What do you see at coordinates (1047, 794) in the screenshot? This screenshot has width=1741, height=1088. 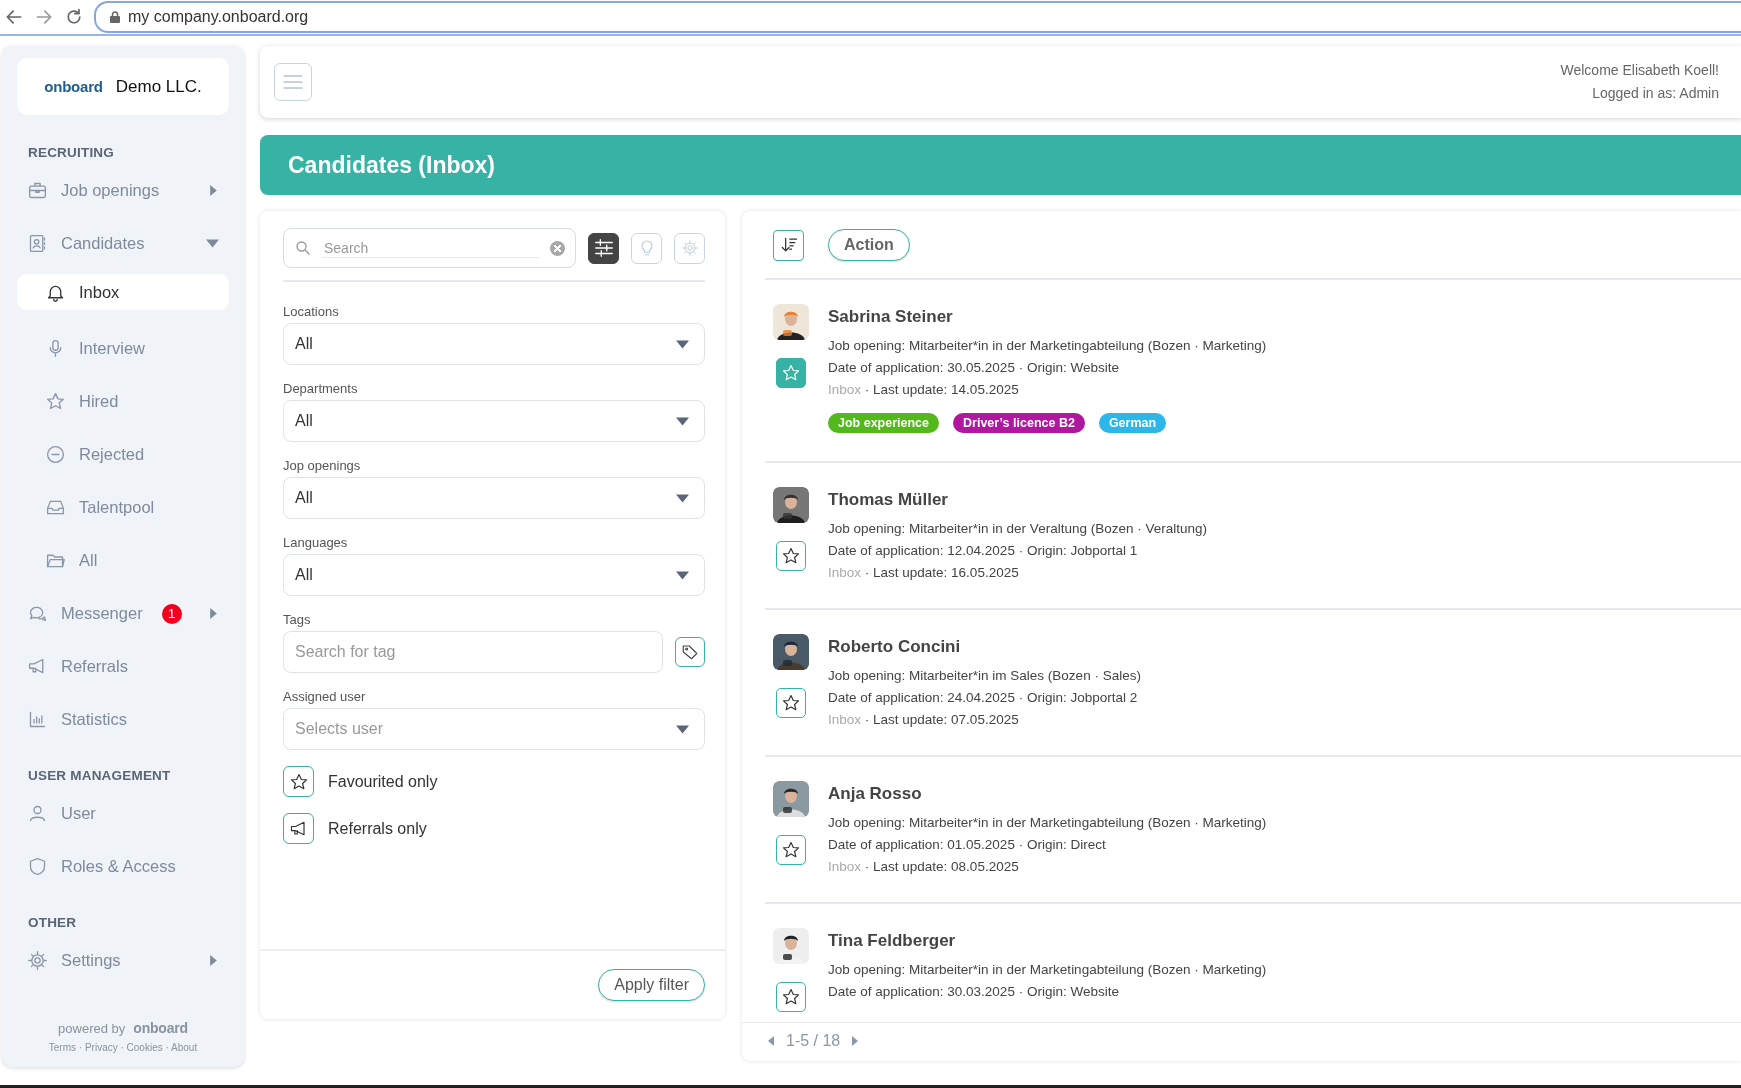 I see `candidate-name: Anja Rosso` at bounding box center [1047, 794].